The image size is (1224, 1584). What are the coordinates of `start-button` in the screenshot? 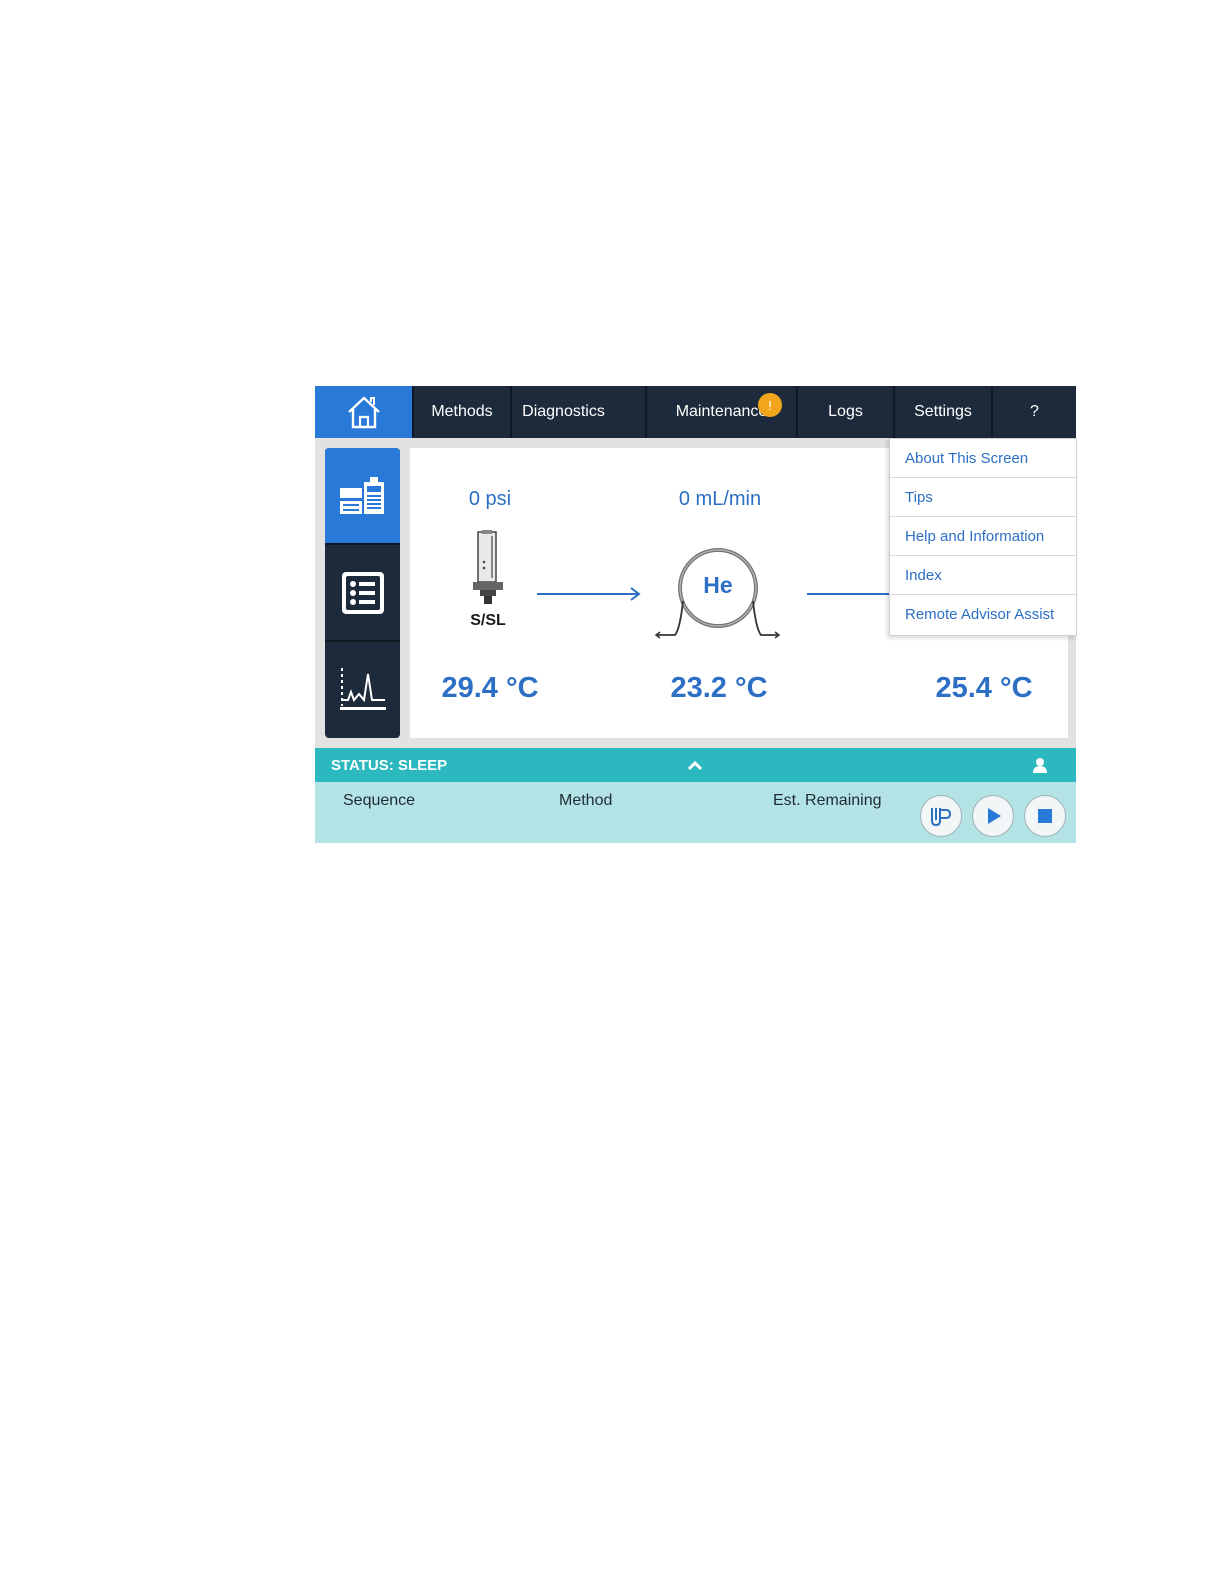 It's located at (993, 816).